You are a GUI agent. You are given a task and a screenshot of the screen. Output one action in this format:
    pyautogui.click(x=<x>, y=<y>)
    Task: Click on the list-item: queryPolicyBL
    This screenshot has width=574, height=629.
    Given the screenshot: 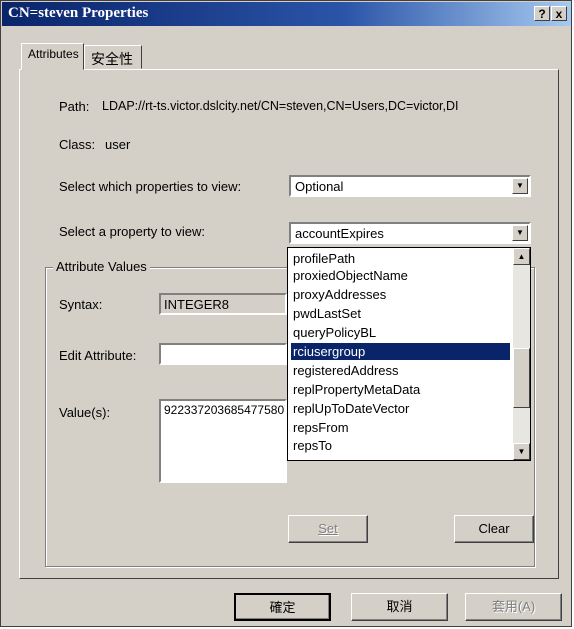 What is the action you would take?
    pyautogui.click(x=400, y=332)
    